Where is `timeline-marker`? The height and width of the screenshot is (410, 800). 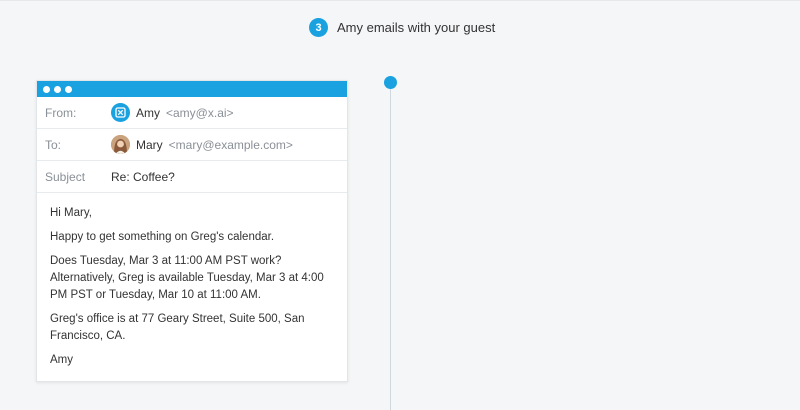
timeline-marker is located at coordinates (390, 82).